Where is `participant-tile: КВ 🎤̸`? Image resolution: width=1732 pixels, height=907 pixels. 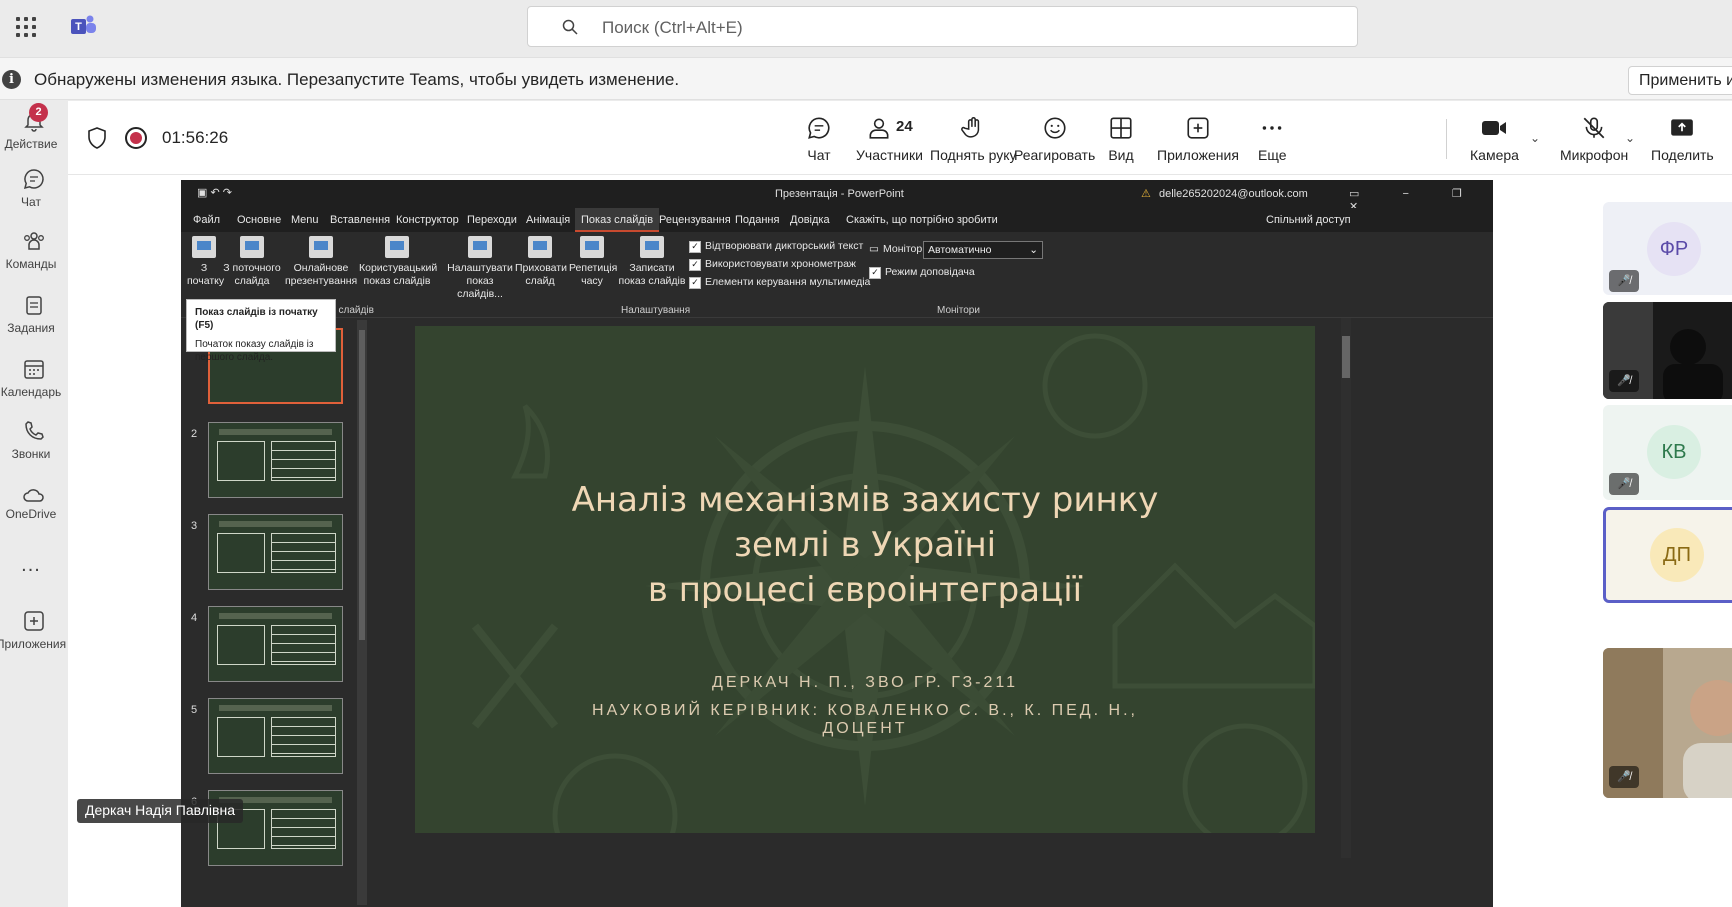
participant-tile: КВ 🎤̸ is located at coordinates (1667, 452).